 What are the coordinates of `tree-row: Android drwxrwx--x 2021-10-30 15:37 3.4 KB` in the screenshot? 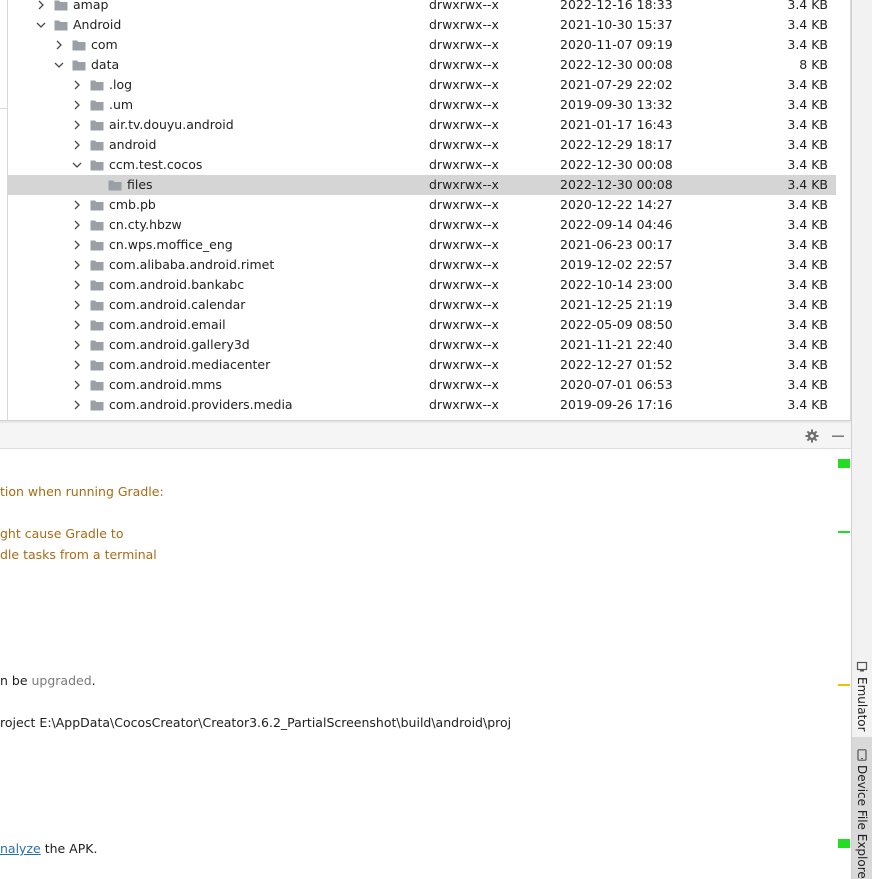 It's located at (422, 25).